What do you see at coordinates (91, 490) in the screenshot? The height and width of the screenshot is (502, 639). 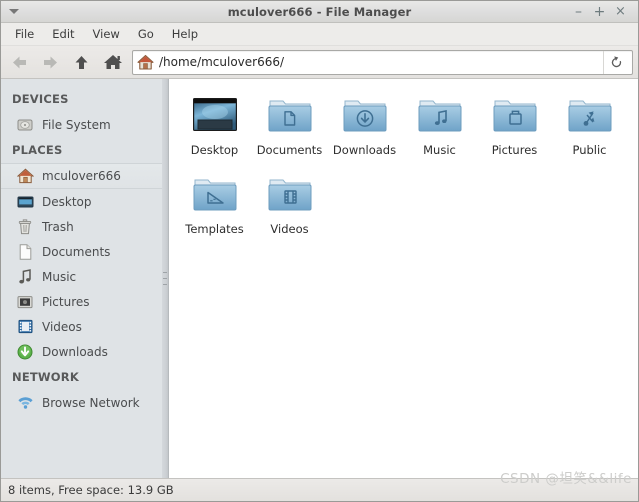 I see `status-text: 8 items, Free space: 13.9 GB` at bounding box center [91, 490].